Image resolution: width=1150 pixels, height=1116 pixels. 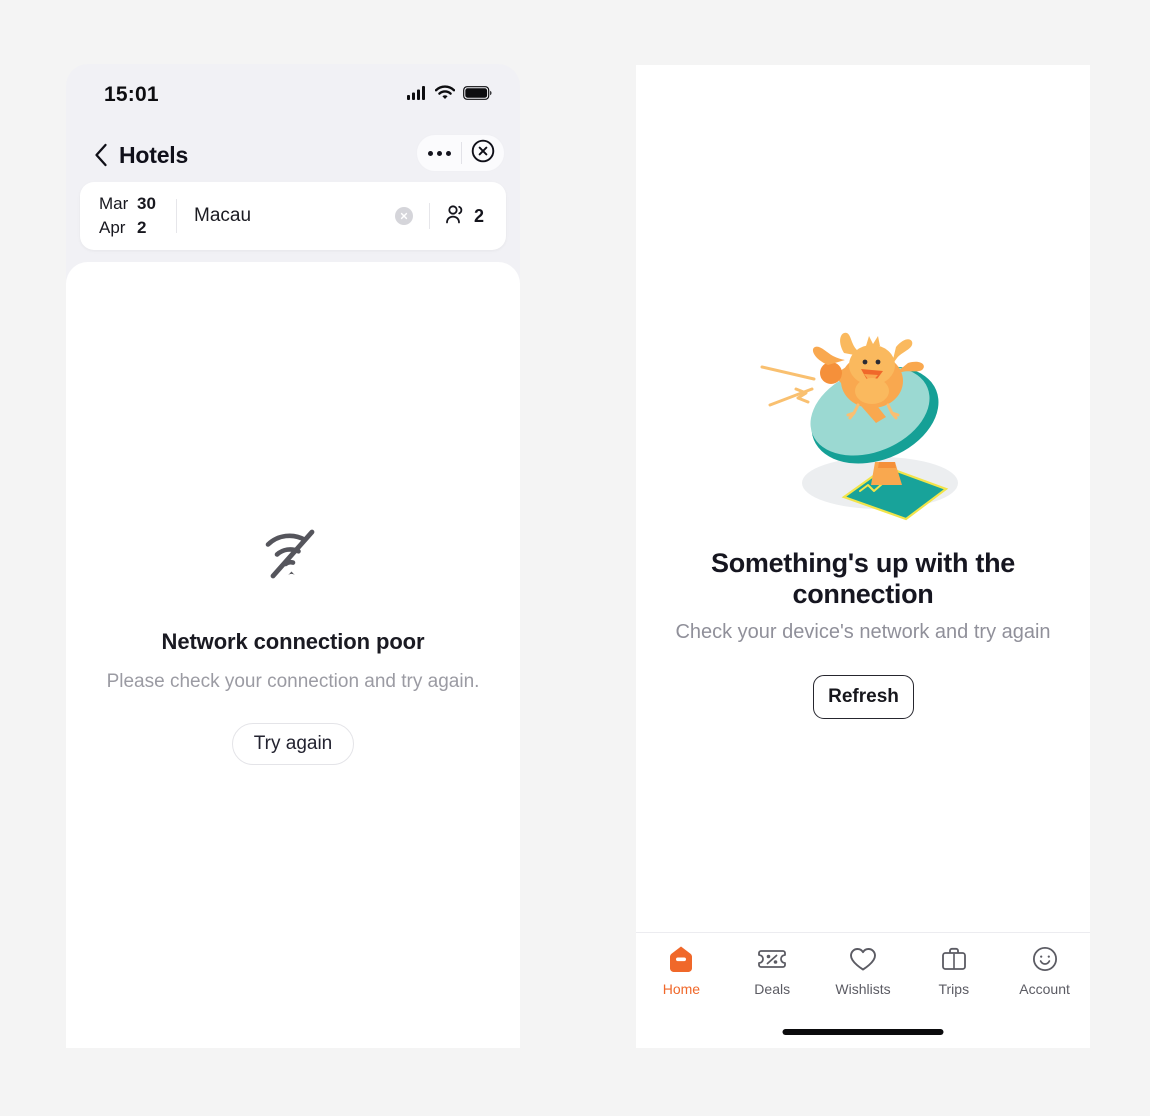 I want to click on cellular-signal-icon, so click(x=417, y=95).